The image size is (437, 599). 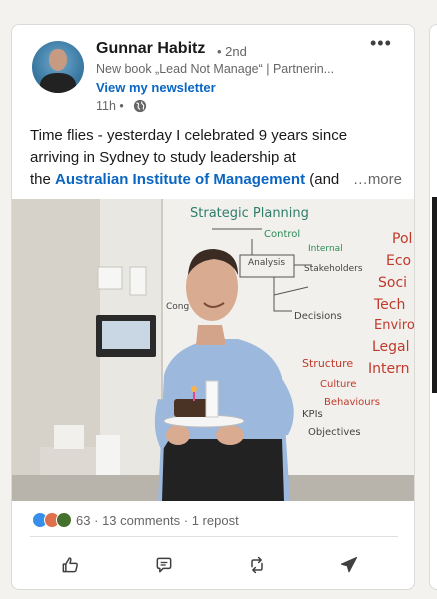 What do you see at coordinates (322, 179) in the screenshot?
I see `post-text-suffix: (and` at bounding box center [322, 179].